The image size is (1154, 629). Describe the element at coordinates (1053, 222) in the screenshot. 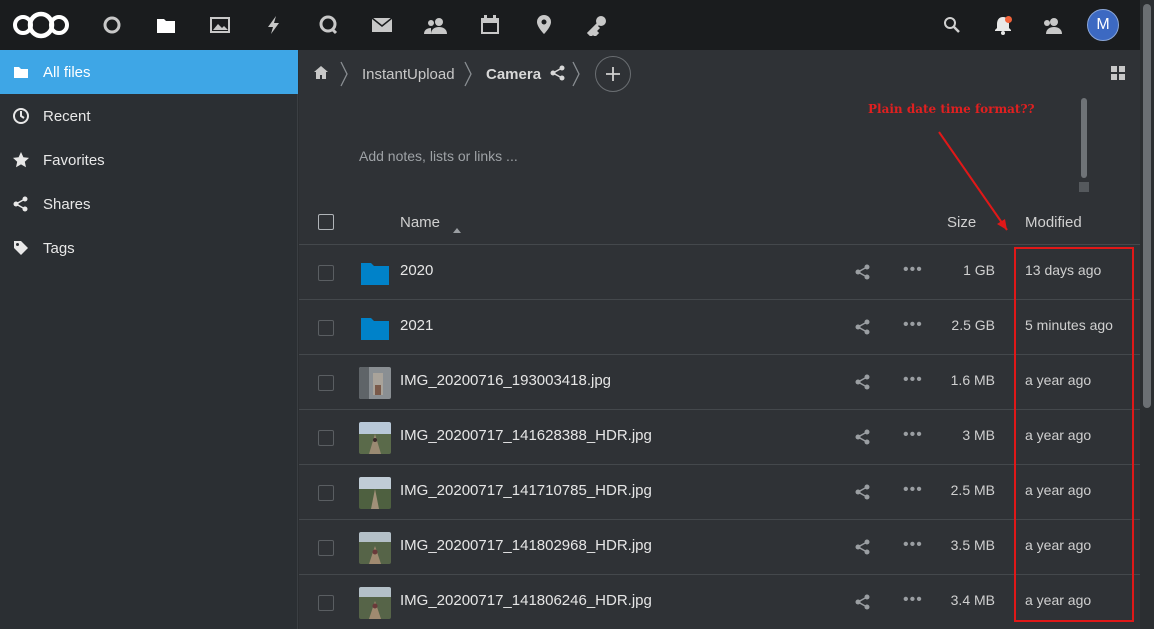

I see `column-header-modified: Modified` at that location.